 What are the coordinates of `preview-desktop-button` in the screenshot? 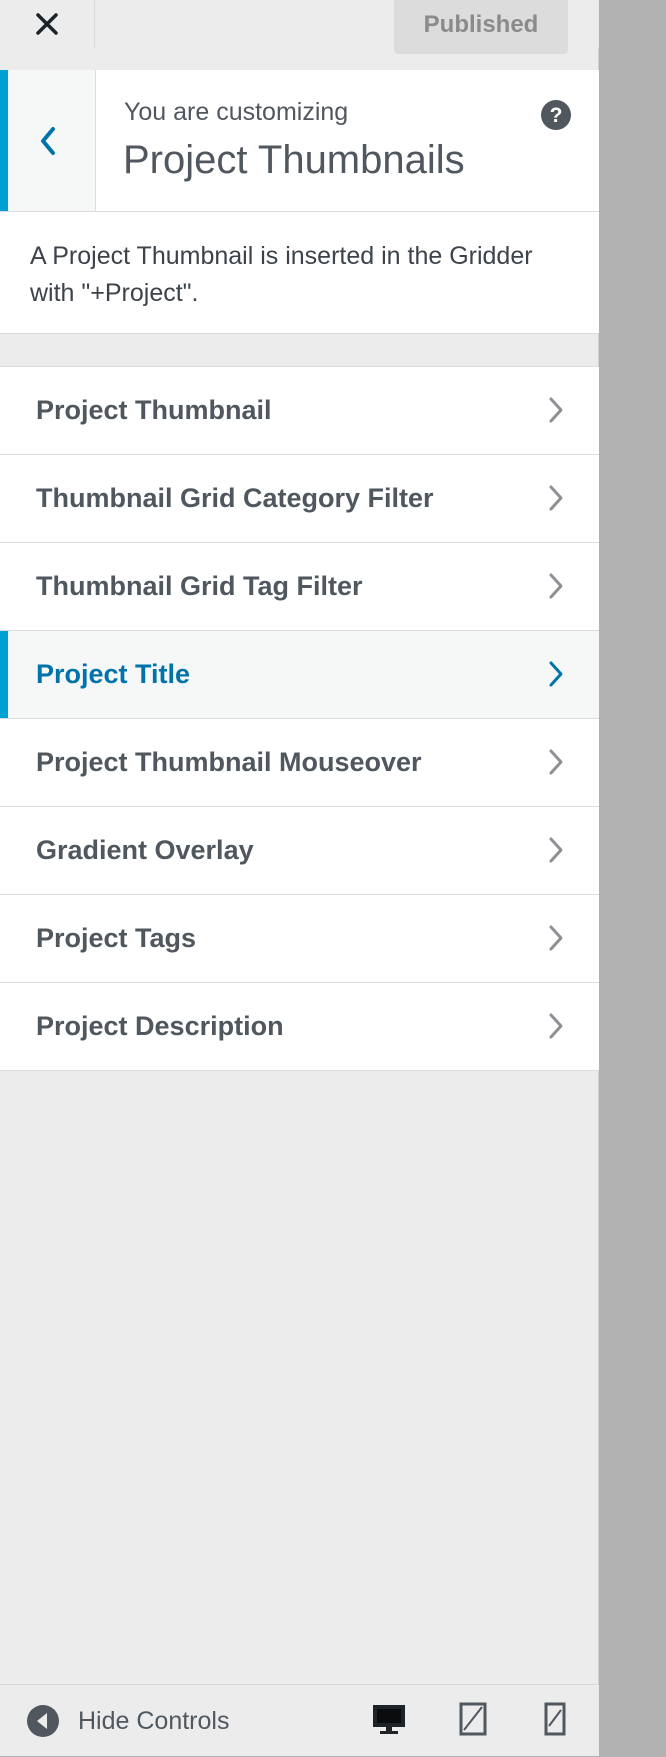 It's located at (389, 1719).